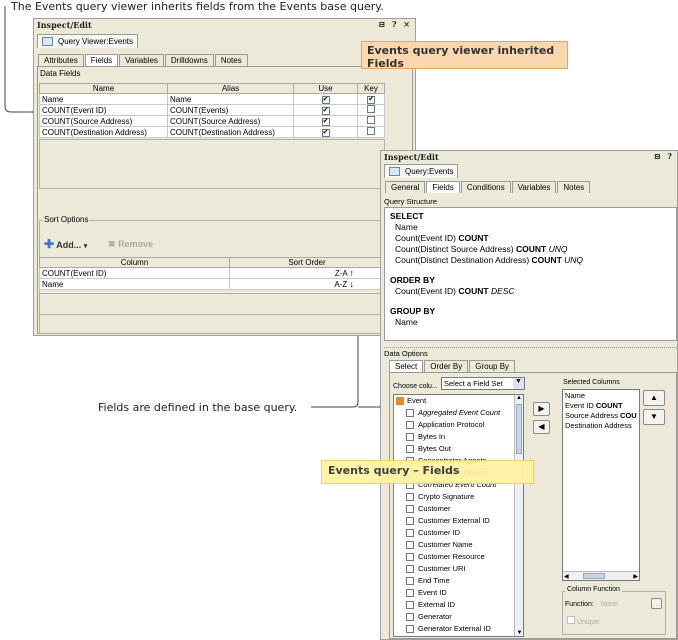  Describe the element at coordinates (464, 617) in the screenshot. I see `field-item: Generator` at that location.